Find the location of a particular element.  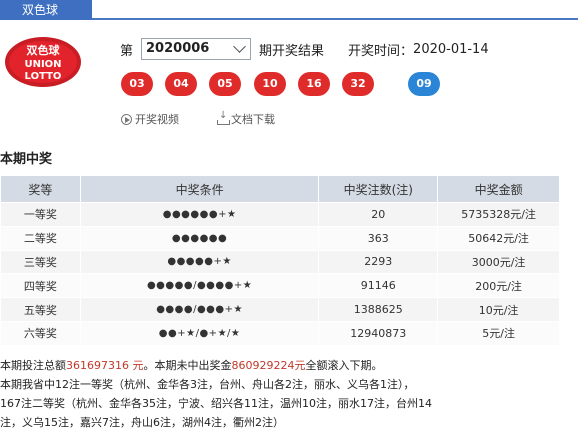

issue-prefix: 第 is located at coordinates (127, 51).